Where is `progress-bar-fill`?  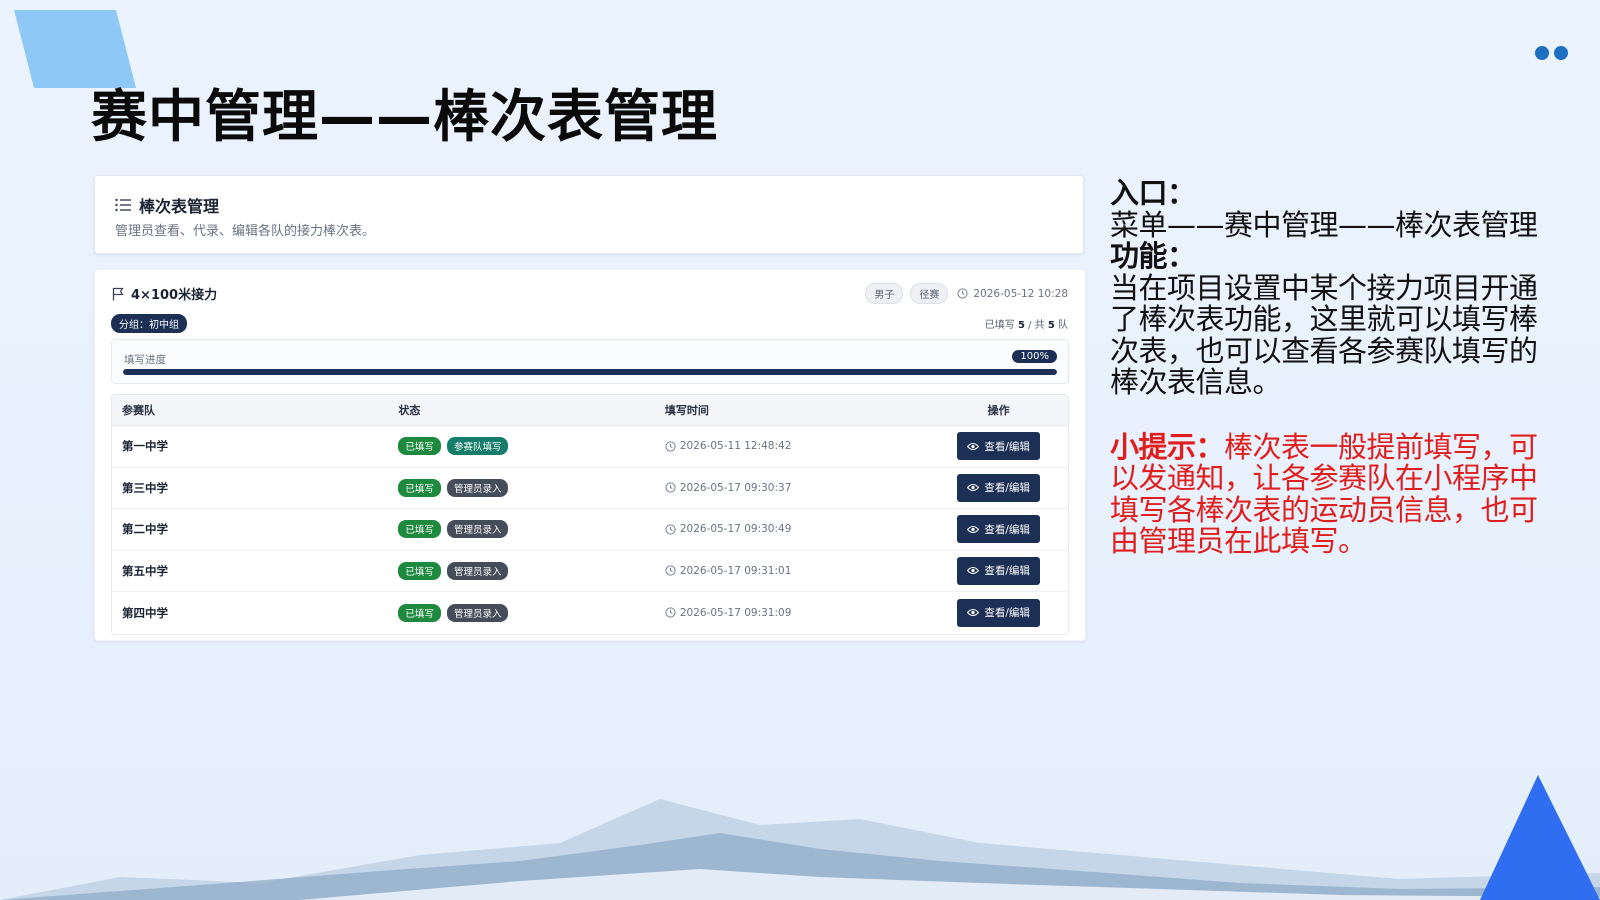
progress-bar-fill is located at coordinates (590, 372).